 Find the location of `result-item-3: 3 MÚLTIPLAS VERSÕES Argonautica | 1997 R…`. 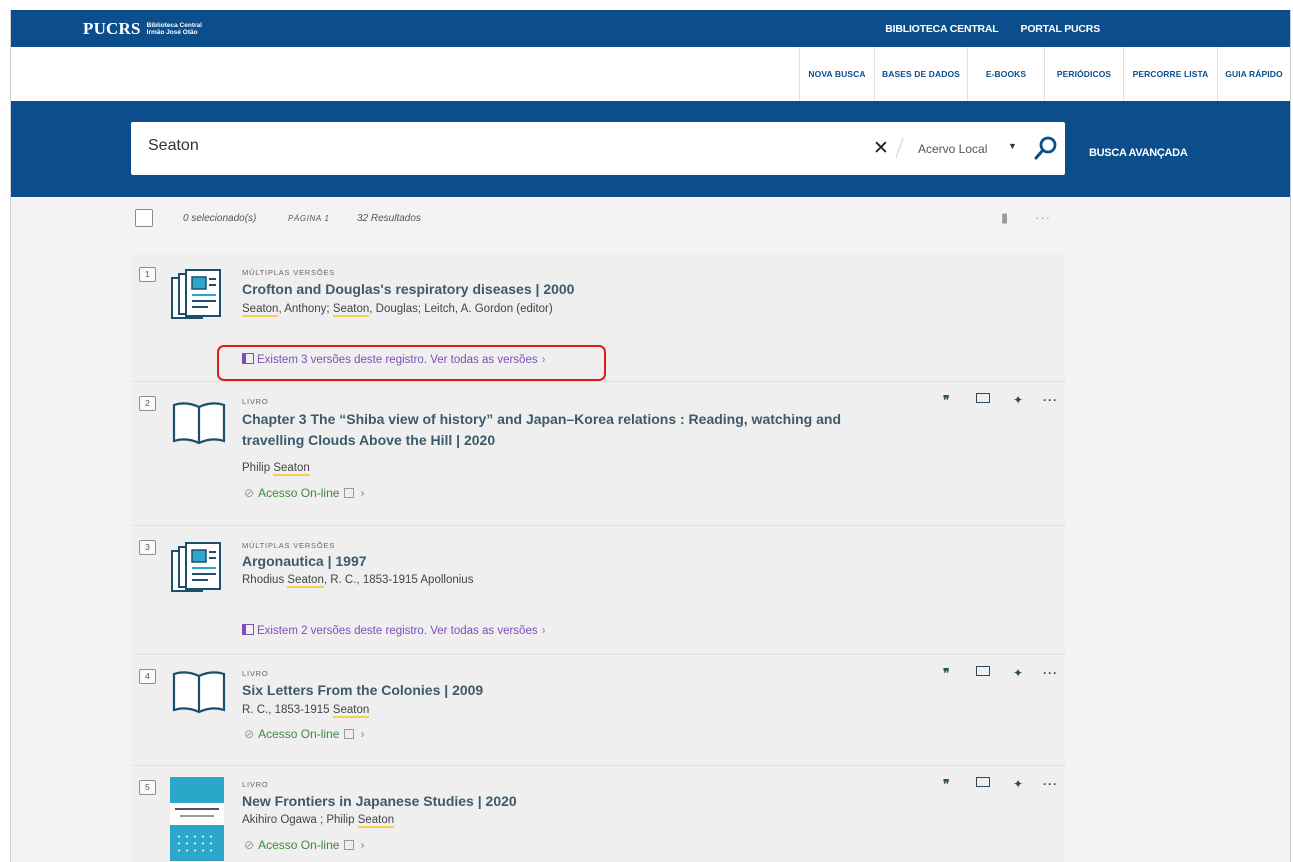

result-item-3: 3 MÚLTIPLAS VERSÕES Argonautica | 1997 R… is located at coordinates (598, 591).